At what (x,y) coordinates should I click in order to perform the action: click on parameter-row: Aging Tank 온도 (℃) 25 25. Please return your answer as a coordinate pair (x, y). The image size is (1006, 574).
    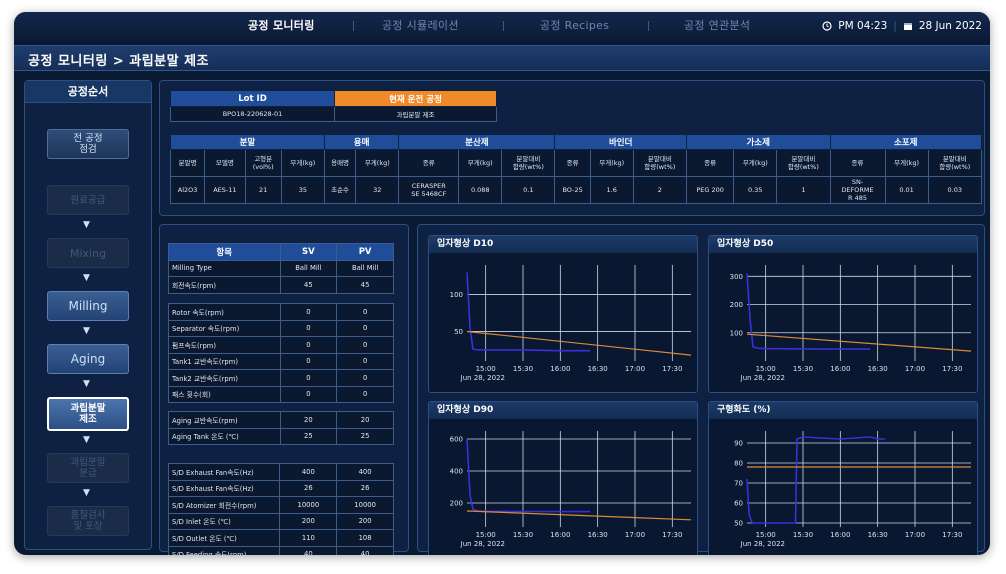
    Looking at the image, I should click on (281, 436).